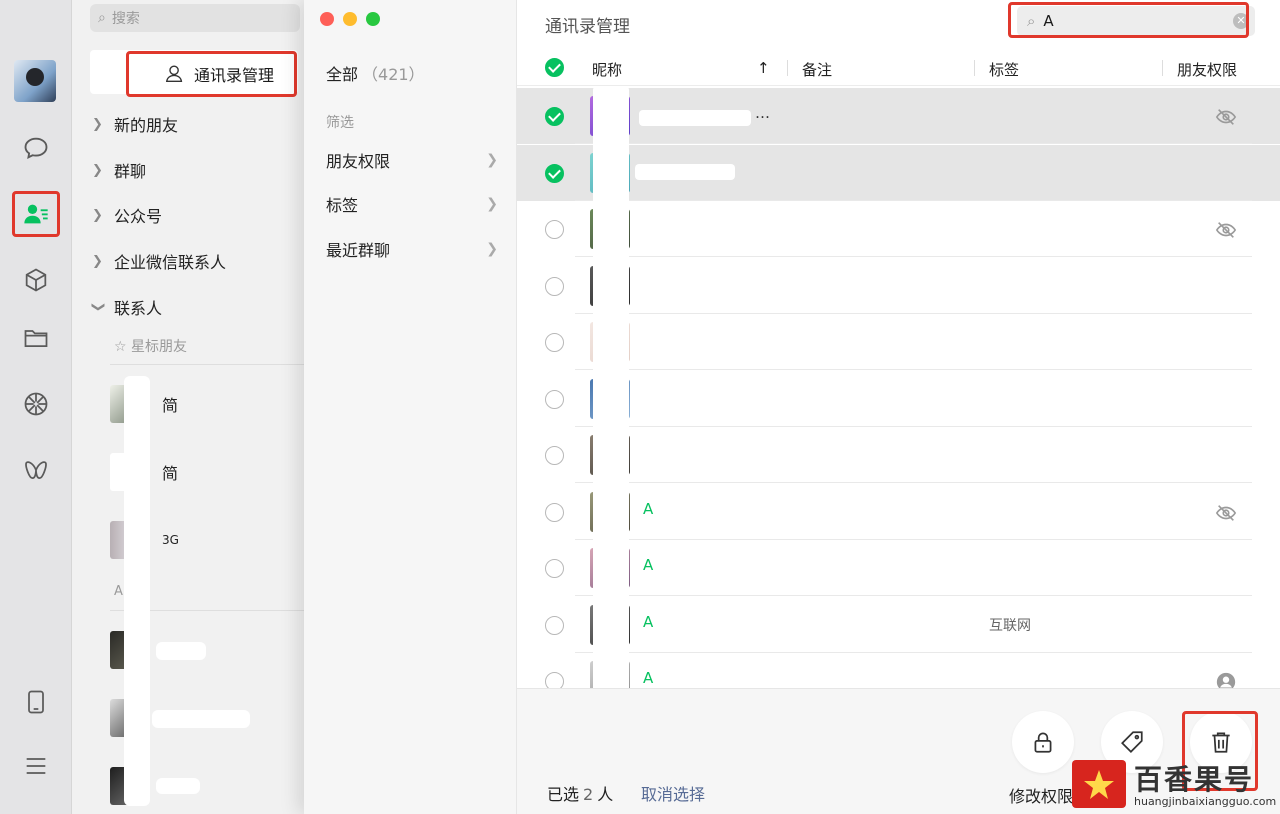 The height and width of the screenshot is (814, 1280). Describe the element at coordinates (587, 27) in the screenshot. I see `page-title: 通讯录管理` at that location.